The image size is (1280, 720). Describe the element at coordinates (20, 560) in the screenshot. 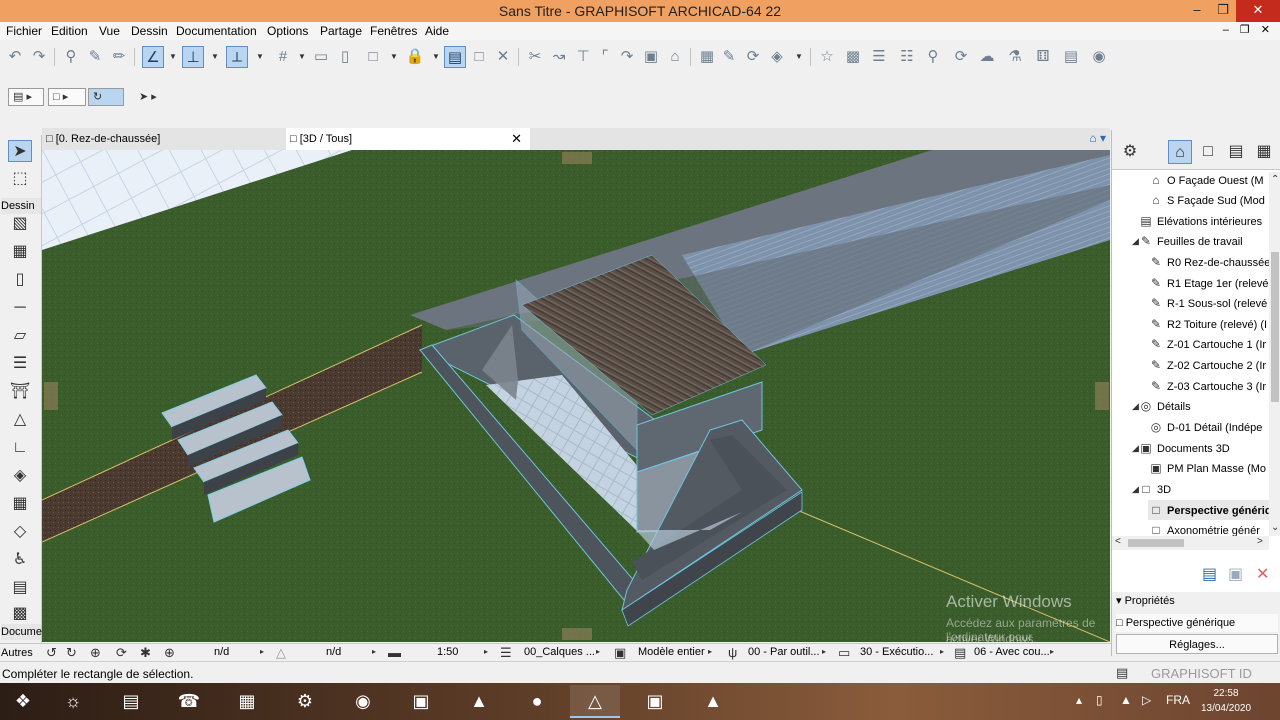

I see `object-icon: ♿` at that location.